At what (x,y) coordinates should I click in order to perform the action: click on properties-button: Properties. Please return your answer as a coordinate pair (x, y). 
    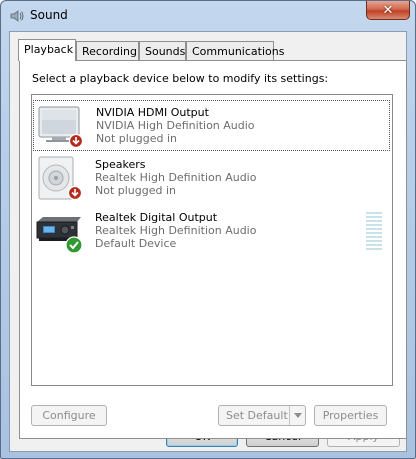
    Looking at the image, I should click on (350, 415).